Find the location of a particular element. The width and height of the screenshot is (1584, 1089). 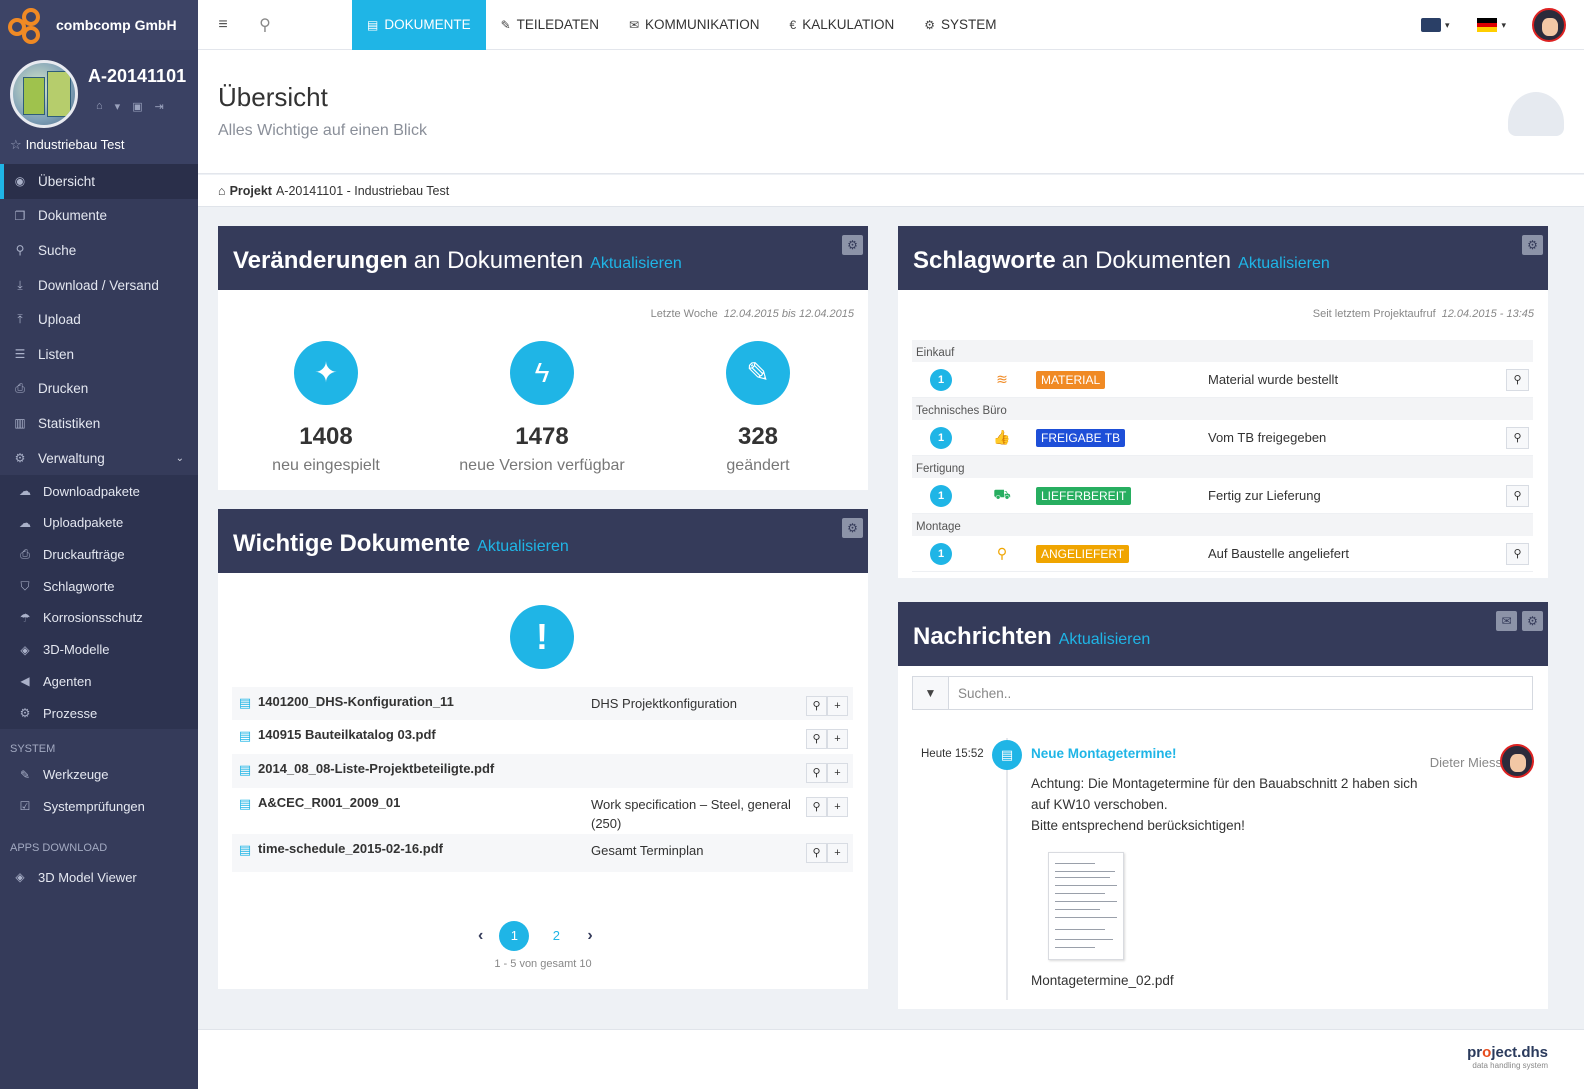

keyword-row: 1 ≋ MATERIAL Material wurde bestellt ⚲ is located at coordinates (1222, 380).